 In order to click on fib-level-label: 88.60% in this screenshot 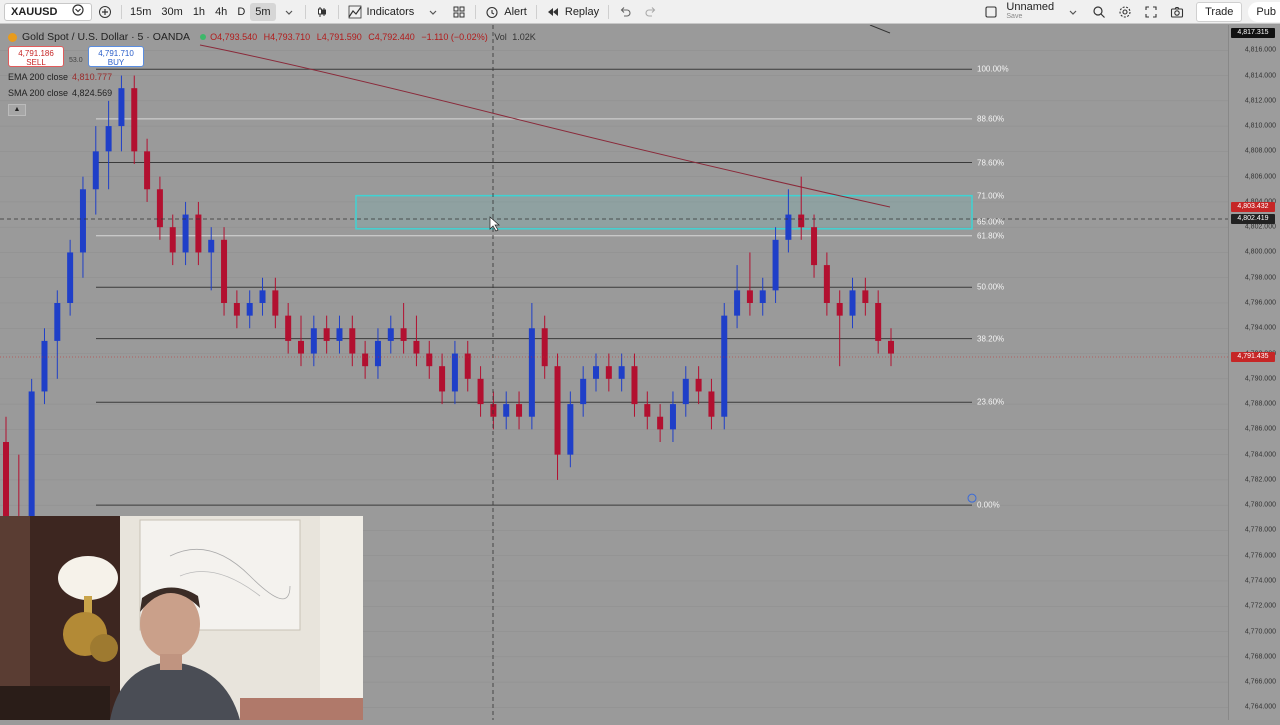, I will do `click(991, 119)`.